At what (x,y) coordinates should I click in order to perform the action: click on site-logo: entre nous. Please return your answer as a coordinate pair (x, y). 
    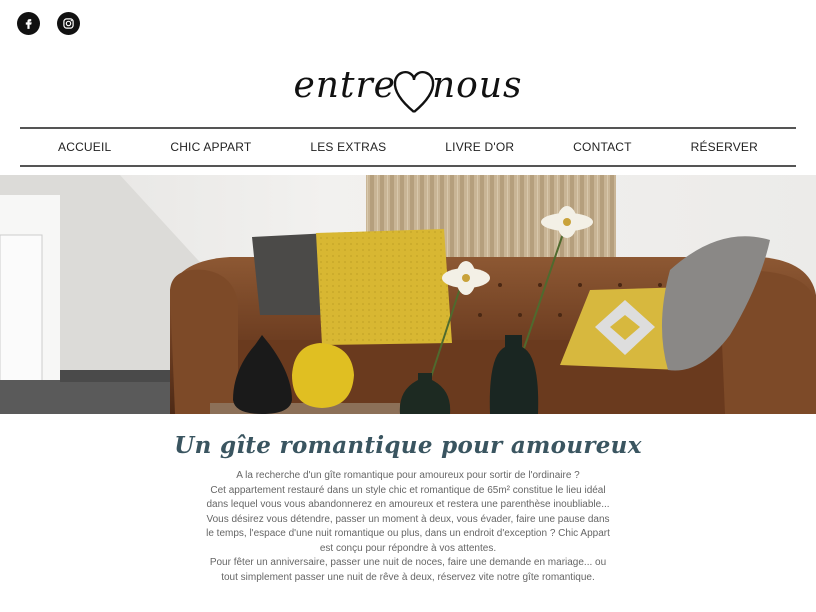
    Looking at the image, I should click on (408, 86).